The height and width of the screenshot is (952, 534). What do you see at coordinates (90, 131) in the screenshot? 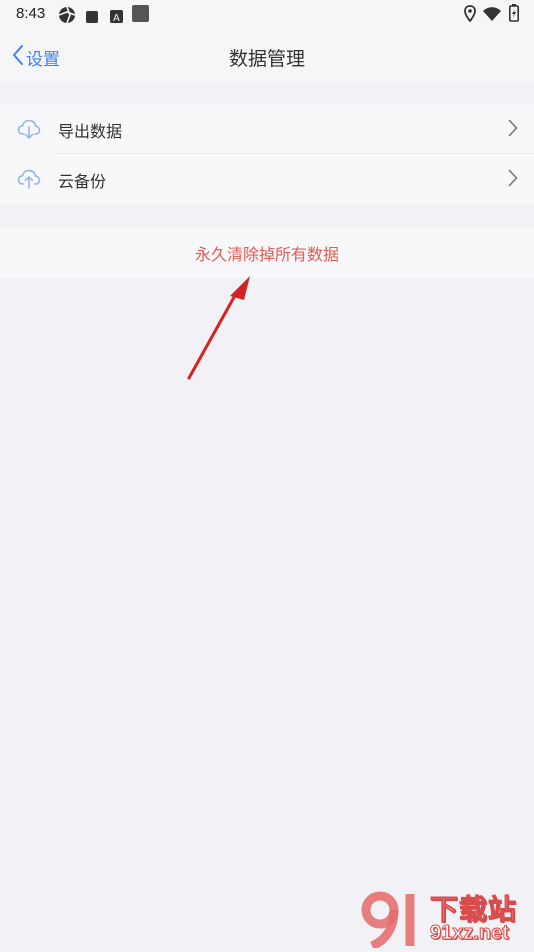
I see `export-data-label: 导出数据` at bounding box center [90, 131].